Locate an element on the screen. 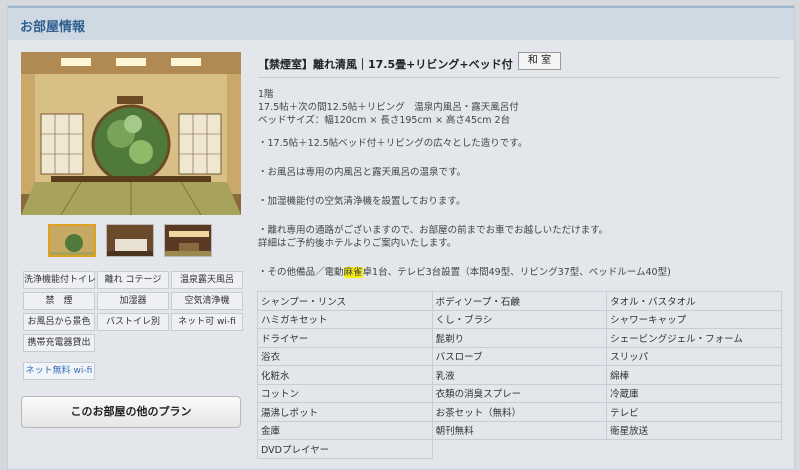 Image resolution: width=800 pixels, height=470 pixels. amenity-cell: 金庫 is located at coordinates (345, 430).